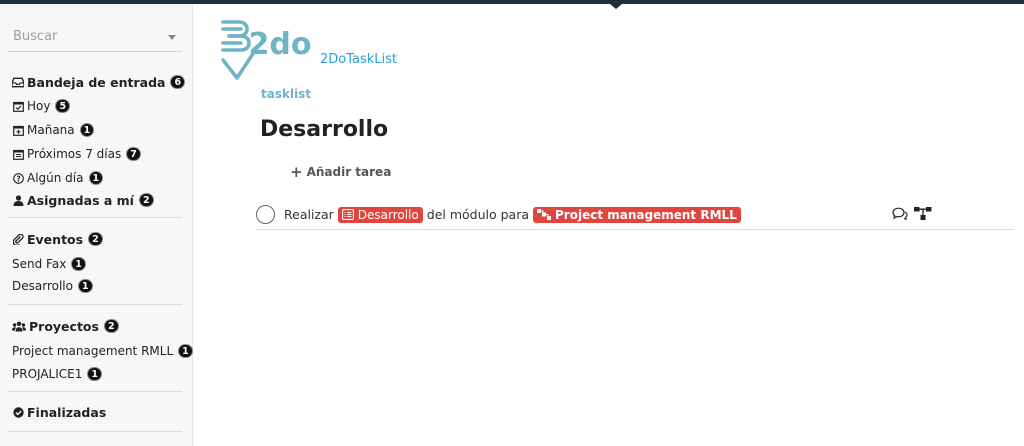 This screenshot has width=1024, height=446. I want to click on count-badge: 5, so click(63, 106).